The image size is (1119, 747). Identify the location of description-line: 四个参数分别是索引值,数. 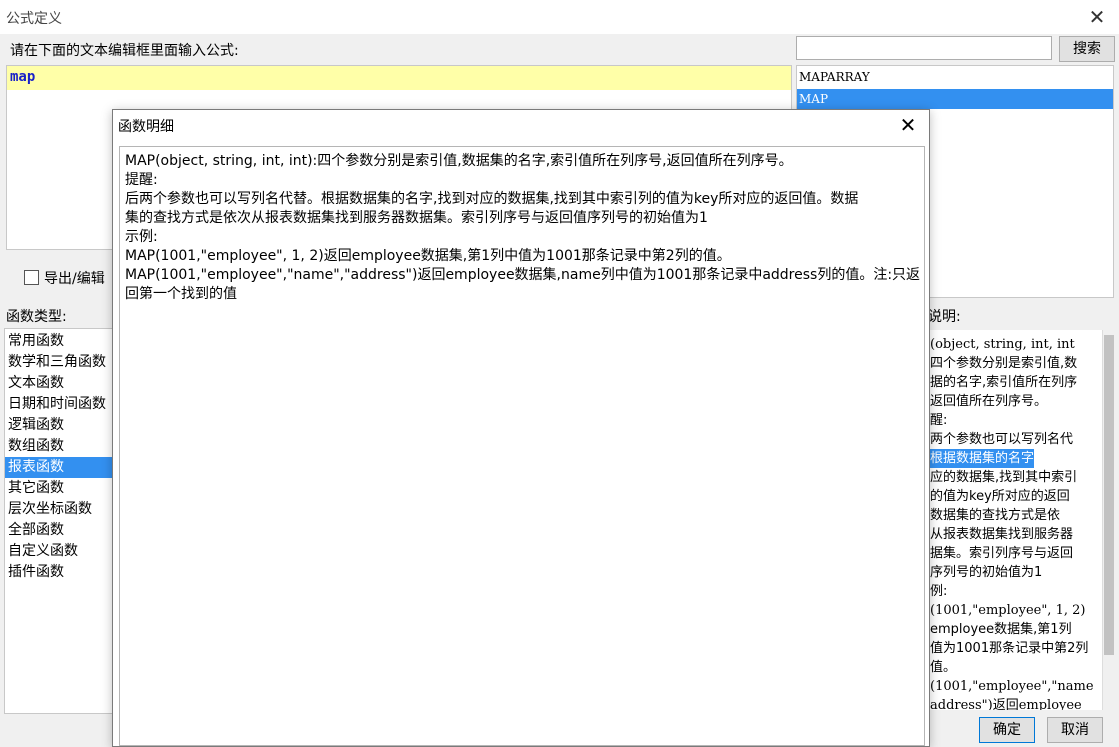
(1004, 363).